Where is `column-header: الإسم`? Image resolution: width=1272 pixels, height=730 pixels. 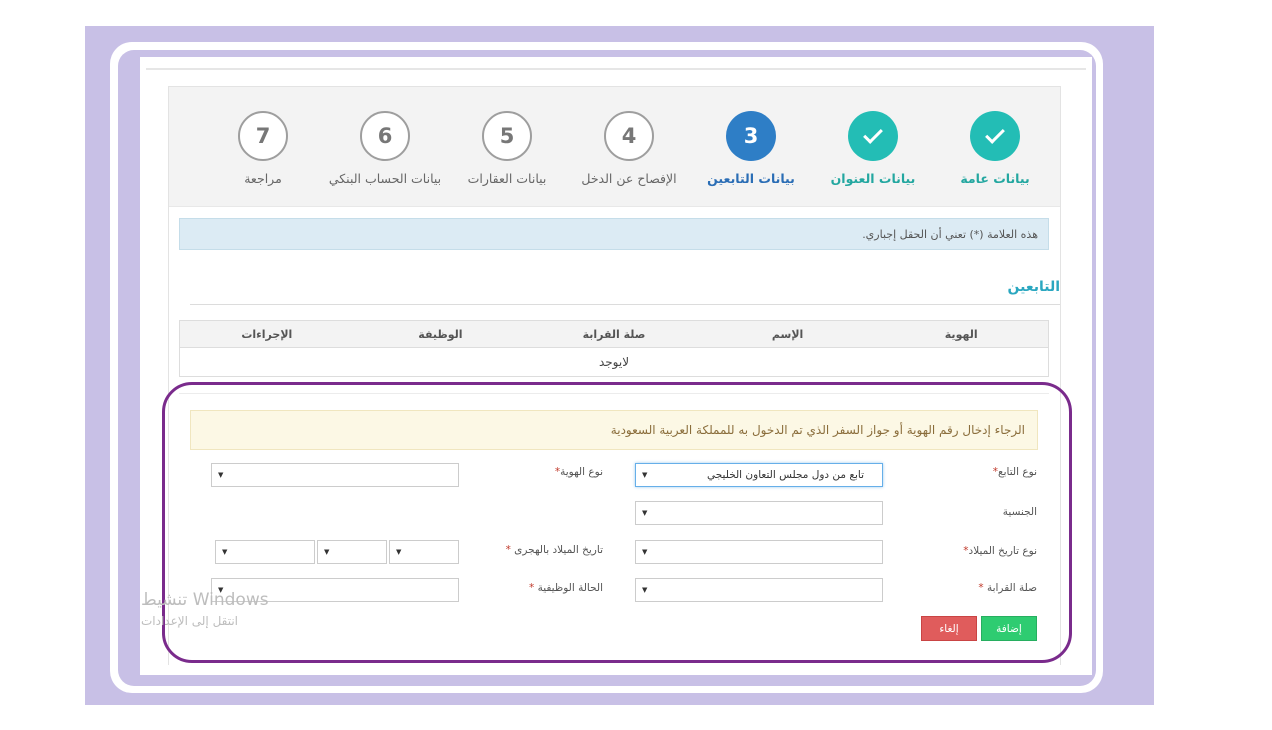 column-header: الإسم is located at coordinates (787, 334).